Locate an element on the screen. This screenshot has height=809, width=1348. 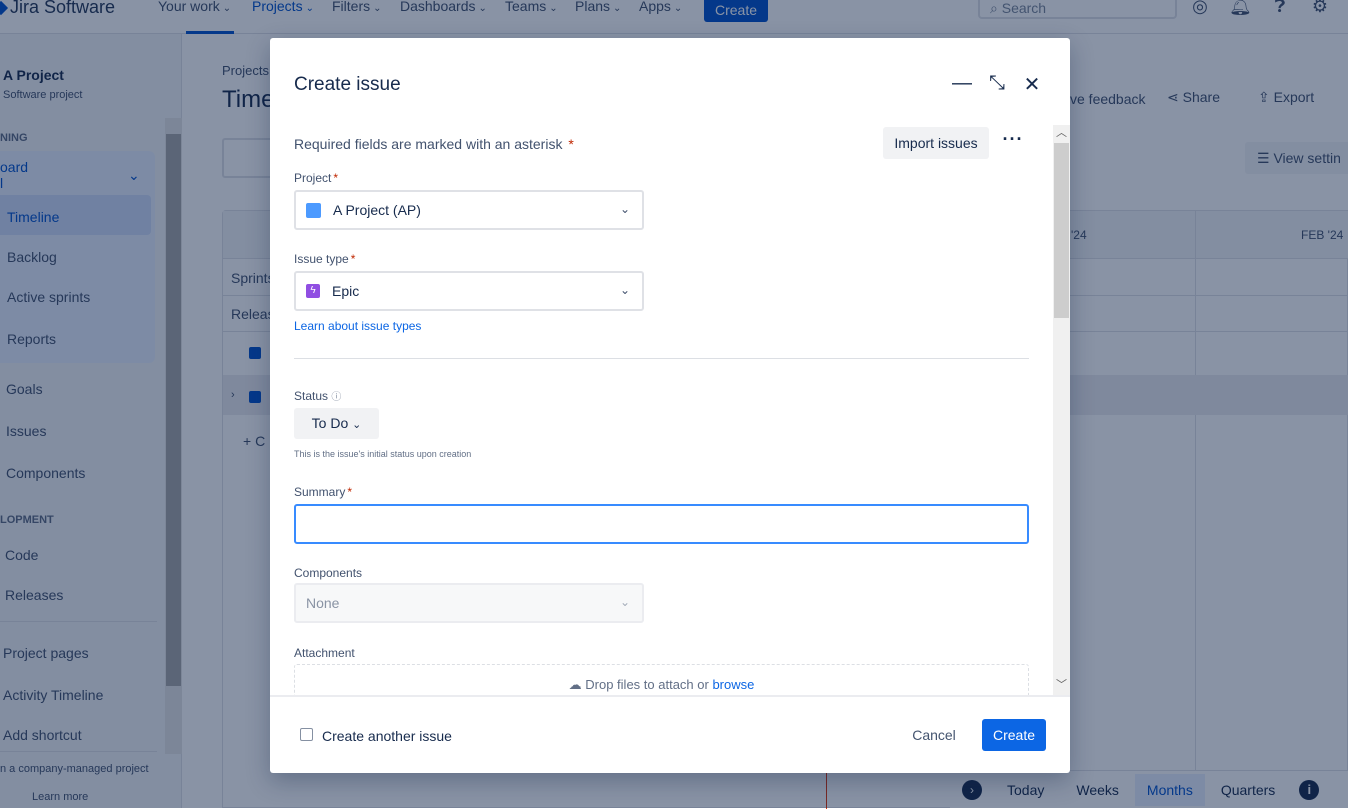
summary-label: Summary * is located at coordinates (323, 492).